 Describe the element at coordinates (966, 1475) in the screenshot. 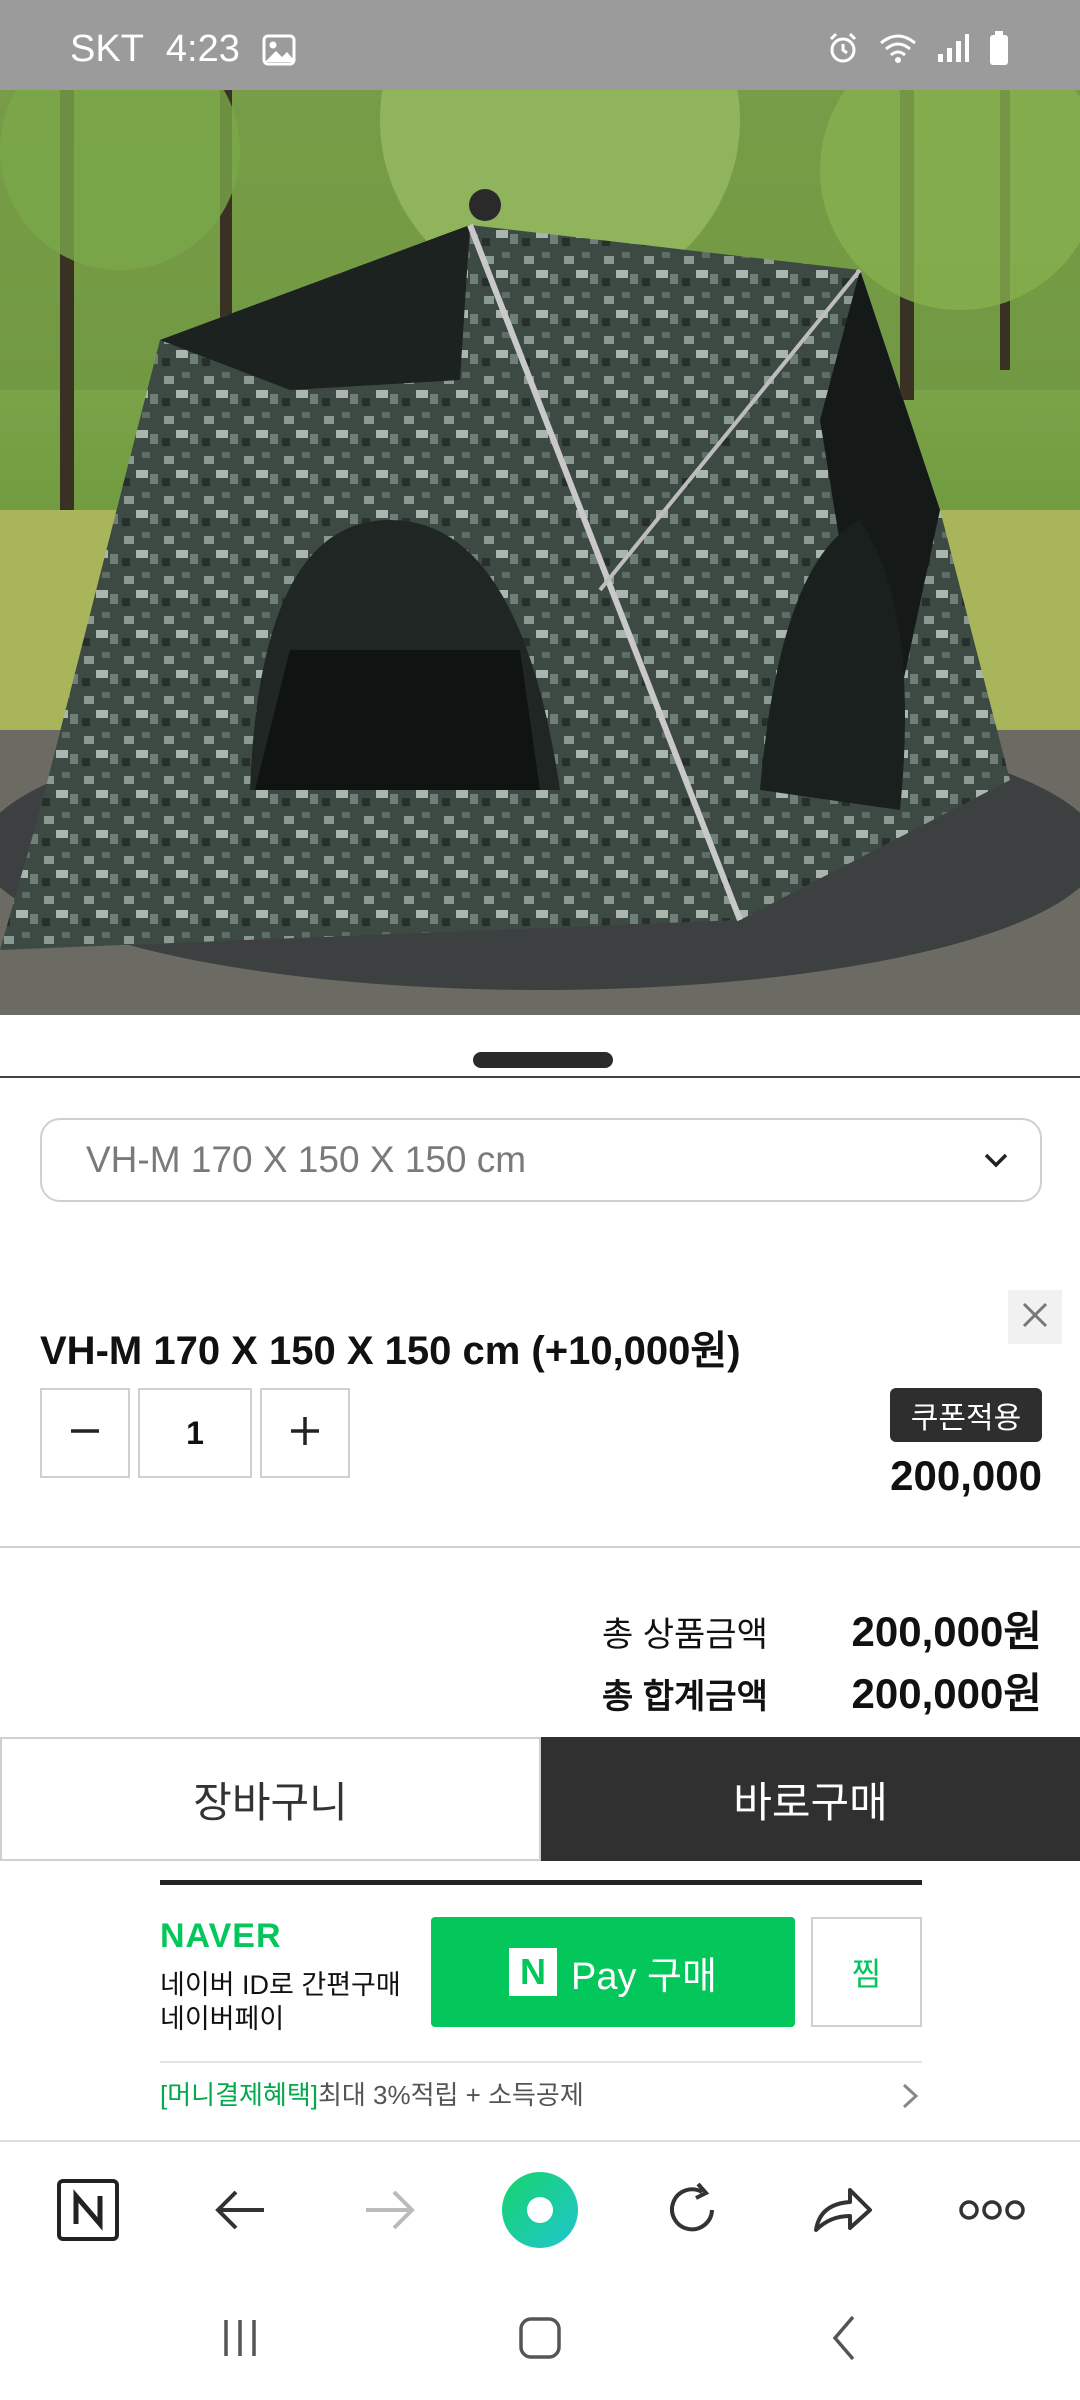

I see `option-price: 200,000` at that location.